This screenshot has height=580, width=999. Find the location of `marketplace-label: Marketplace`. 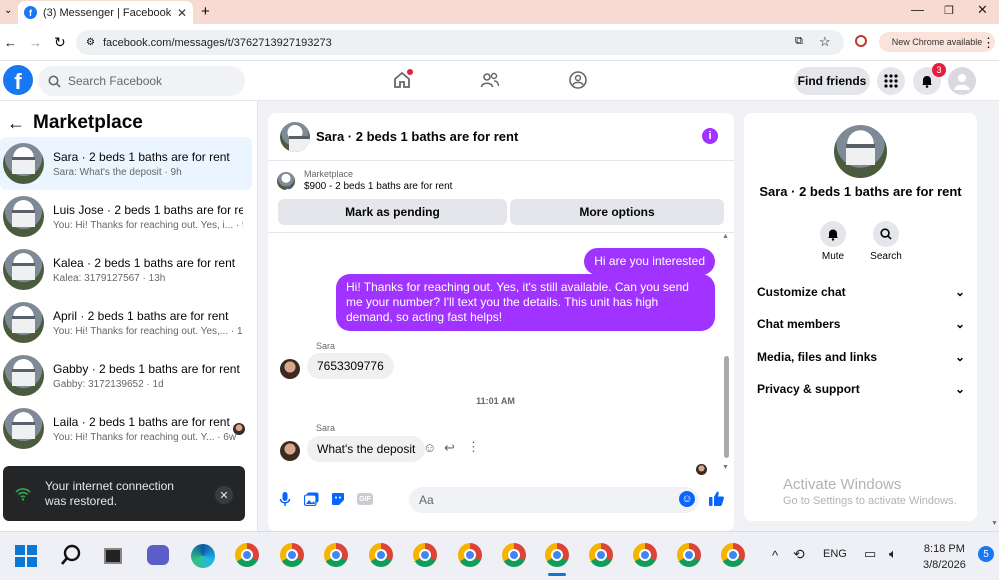

marketplace-label: Marketplace is located at coordinates (329, 174).